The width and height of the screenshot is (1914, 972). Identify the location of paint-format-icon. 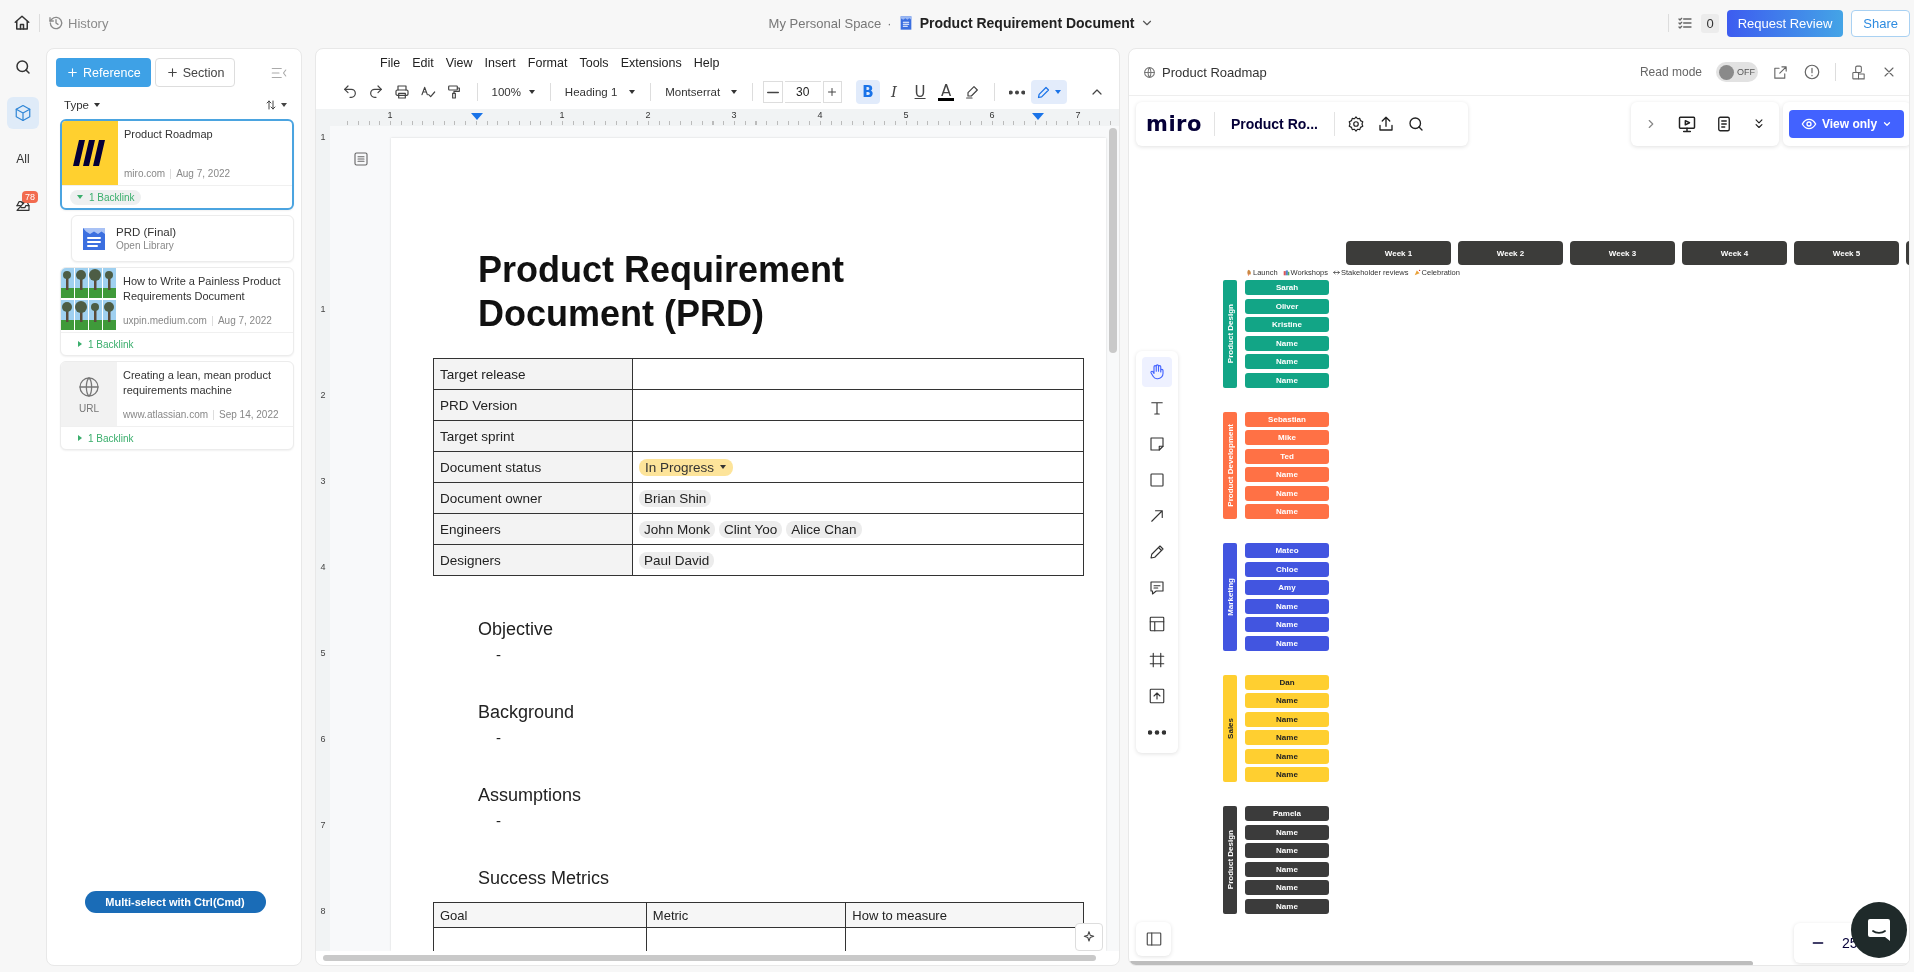
(454, 92).